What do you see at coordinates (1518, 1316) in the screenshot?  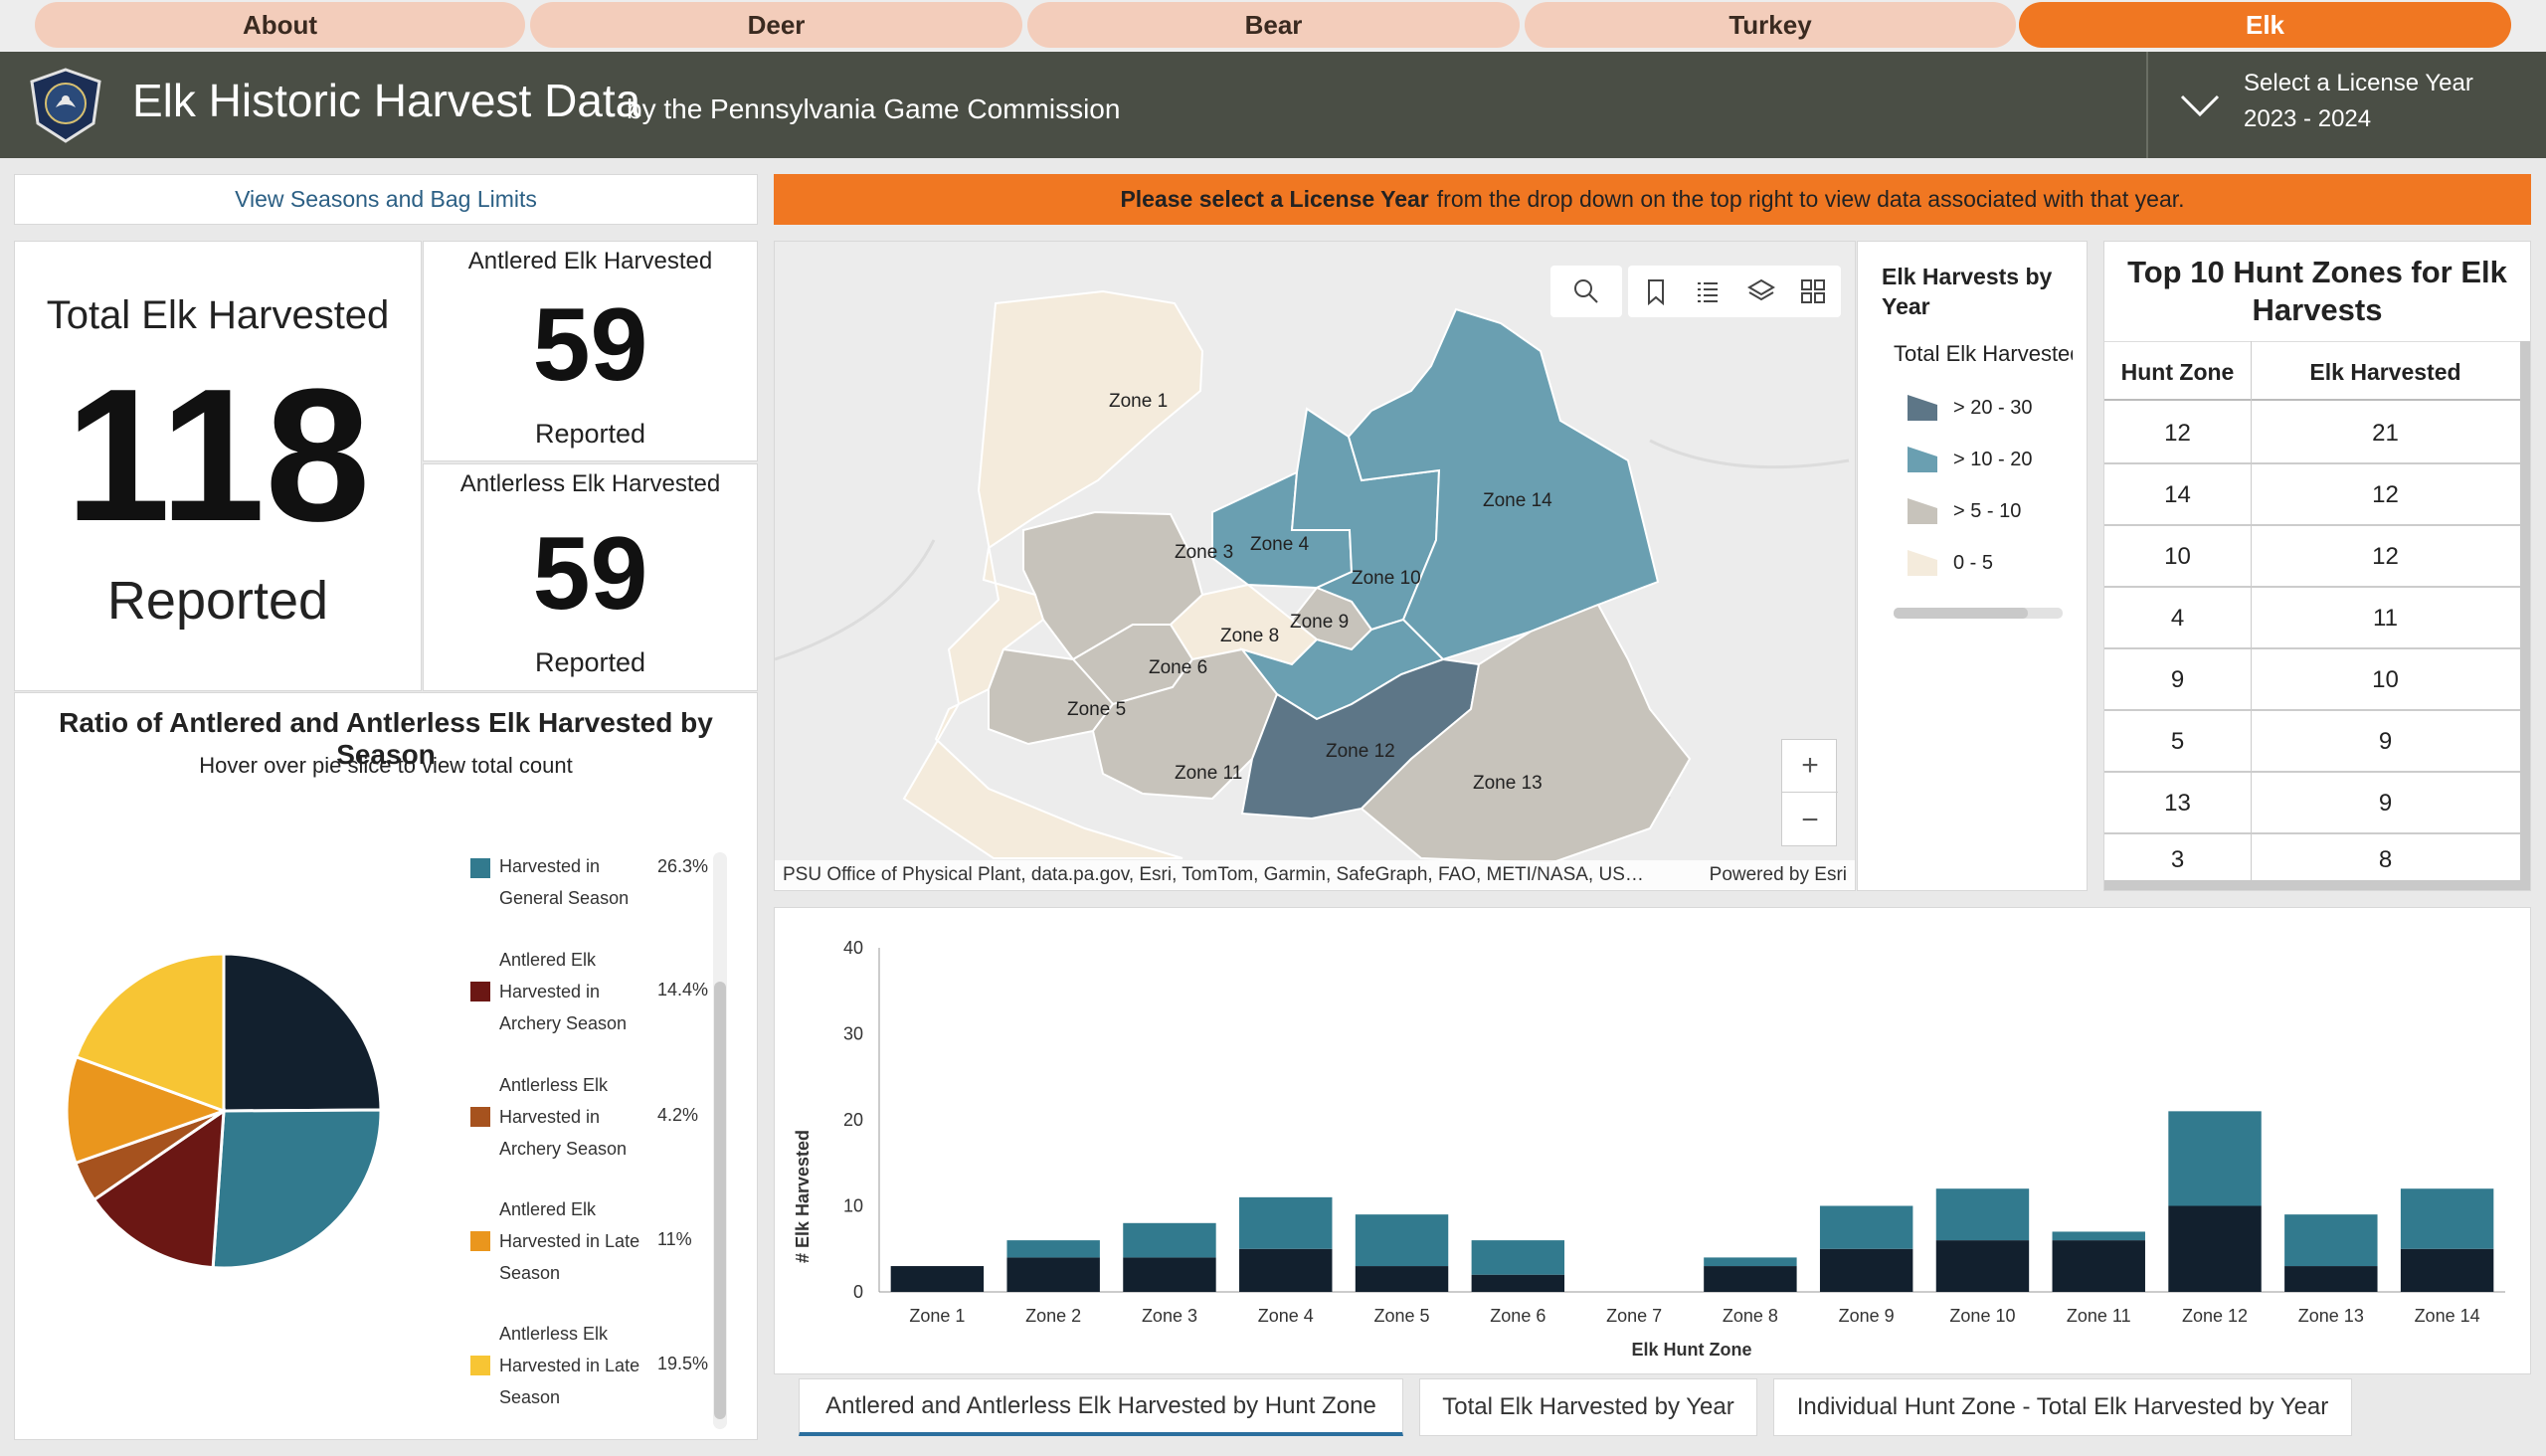 I see `x-tick-label: Zone 6` at bounding box center [1518, 1316].